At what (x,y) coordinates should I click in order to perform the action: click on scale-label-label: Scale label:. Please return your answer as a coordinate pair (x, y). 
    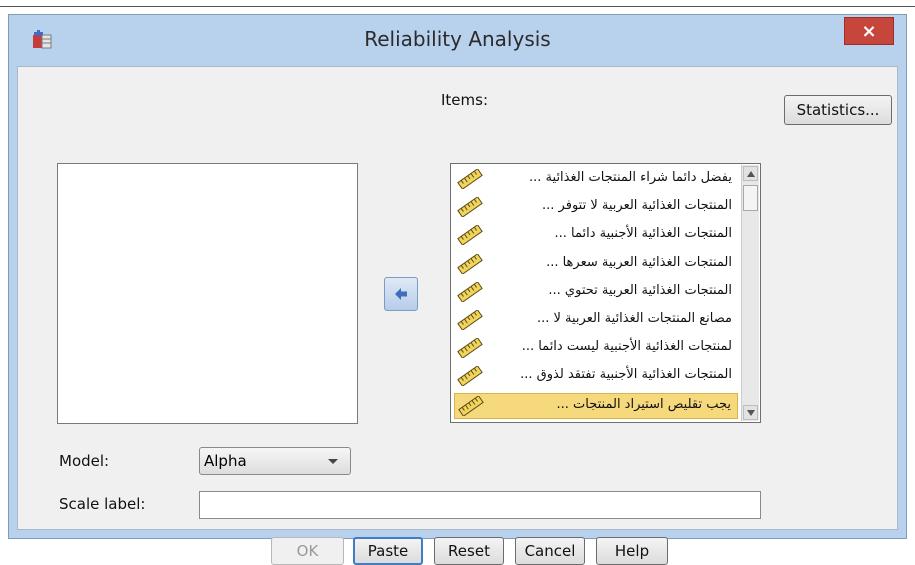
    Looking at the image, I should click on (102, 504).